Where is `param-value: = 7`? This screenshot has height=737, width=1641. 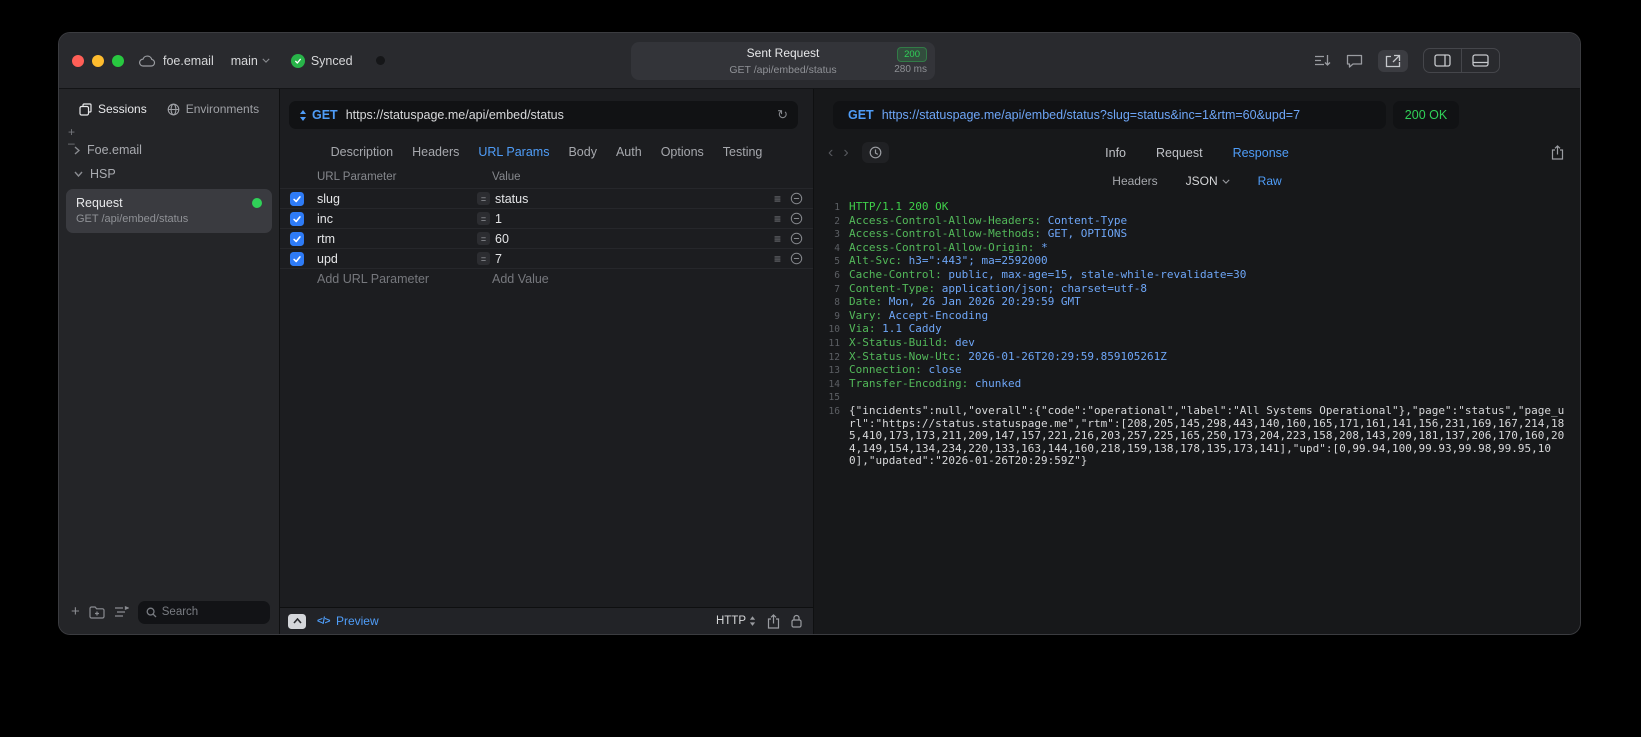
param-value: = 7 is located at coordinates (489, 259).